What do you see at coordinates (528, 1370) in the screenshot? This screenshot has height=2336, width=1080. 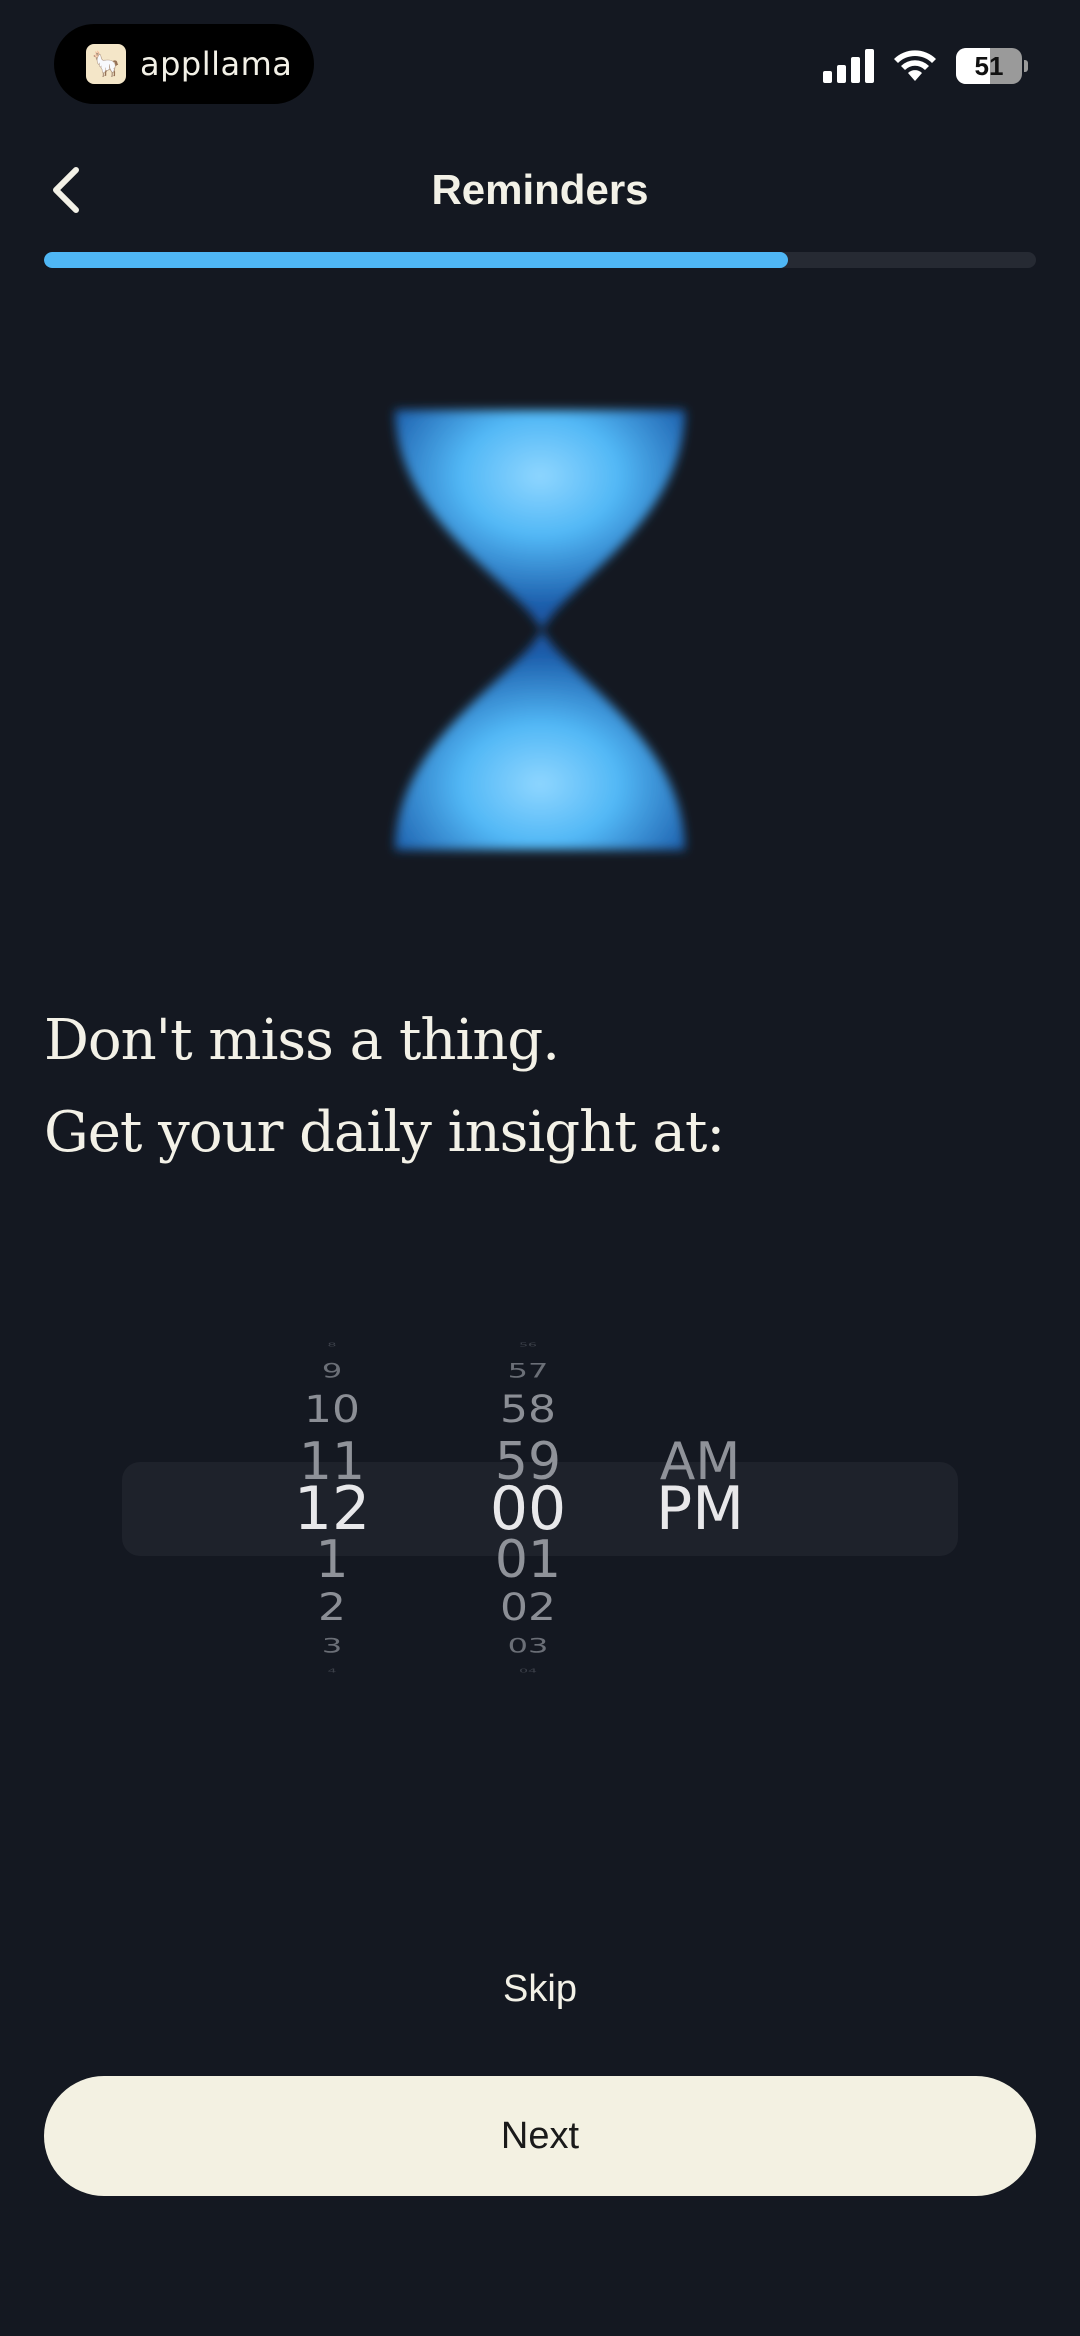 I see `minute-option: 57` at bounding box center [528, 1370].